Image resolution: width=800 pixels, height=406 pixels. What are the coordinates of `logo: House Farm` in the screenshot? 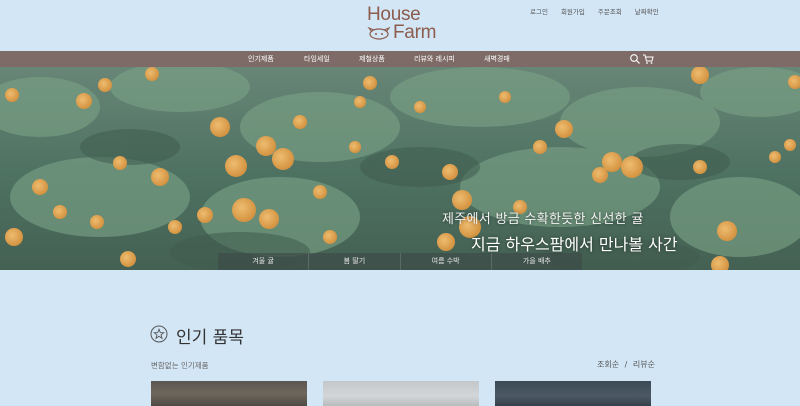 It's located at (404, 24).